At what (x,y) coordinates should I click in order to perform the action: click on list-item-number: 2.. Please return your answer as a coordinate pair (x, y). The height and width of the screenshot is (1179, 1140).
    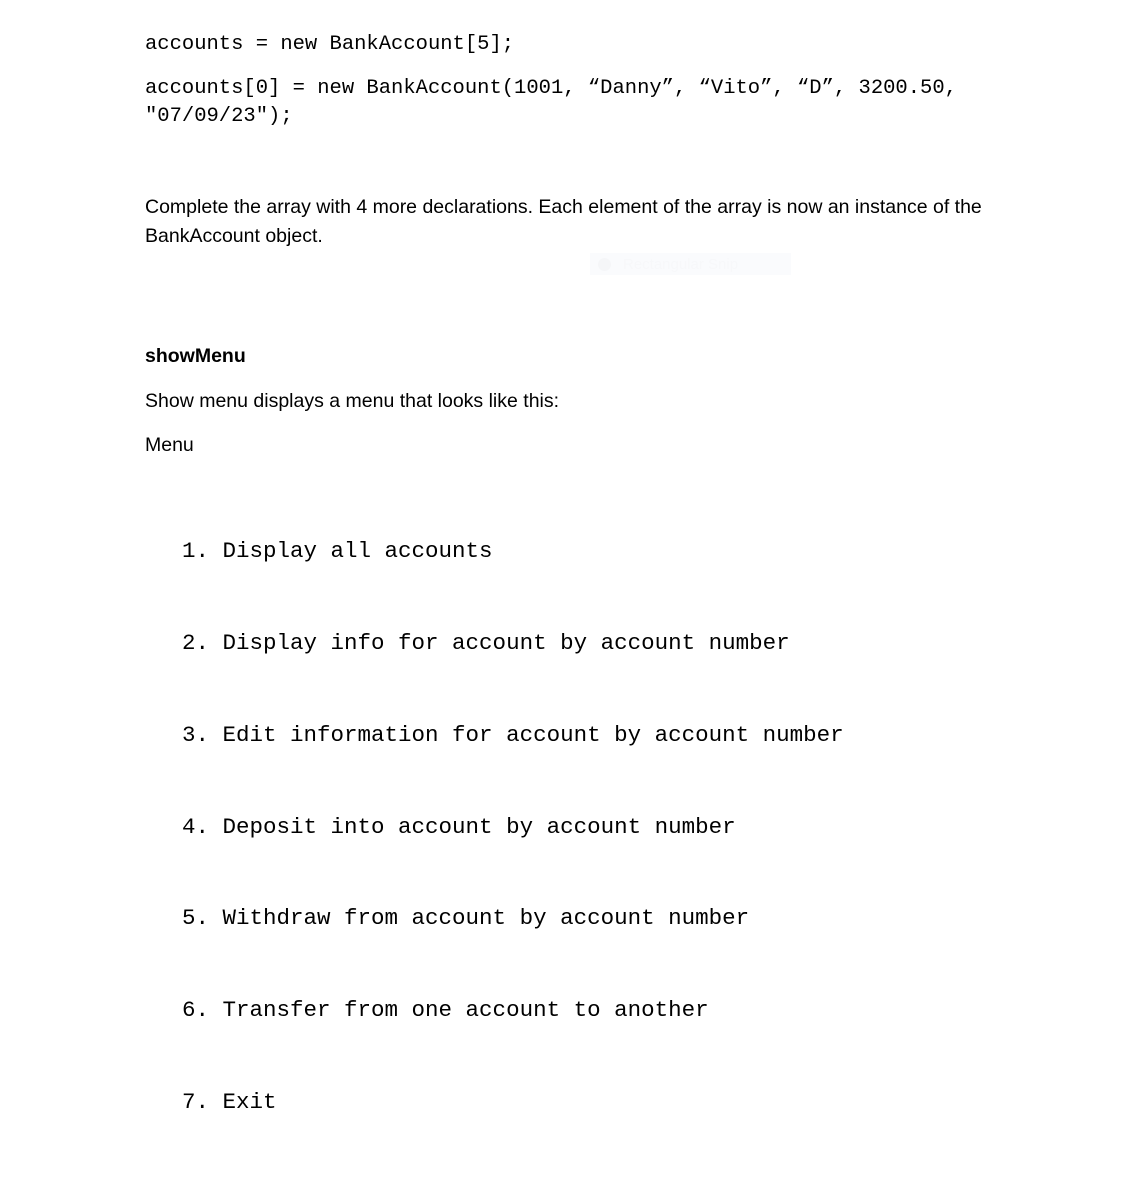
    Looking at the image, I should click on (196, 642).